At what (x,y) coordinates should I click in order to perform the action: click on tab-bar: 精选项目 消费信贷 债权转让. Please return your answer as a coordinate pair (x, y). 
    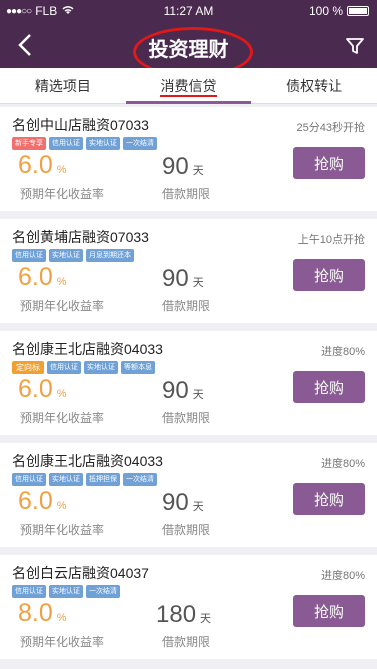
    Looking at the image, I should click on (188, 86).